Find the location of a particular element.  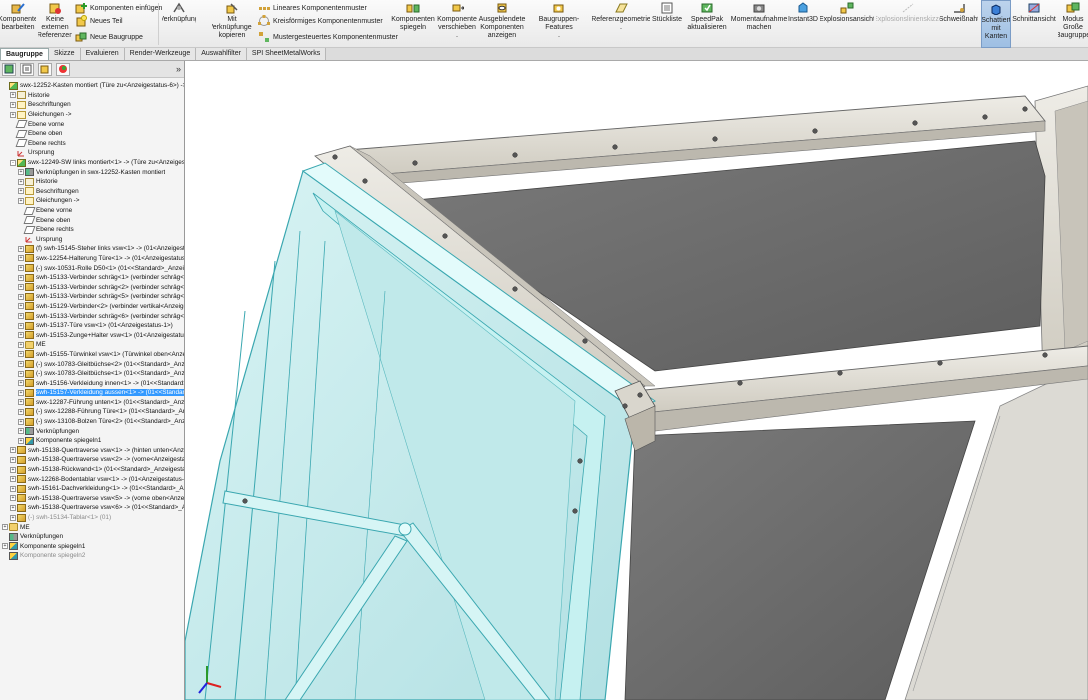

instant3d-button: Instant3D is located at coordinates (803, 24).